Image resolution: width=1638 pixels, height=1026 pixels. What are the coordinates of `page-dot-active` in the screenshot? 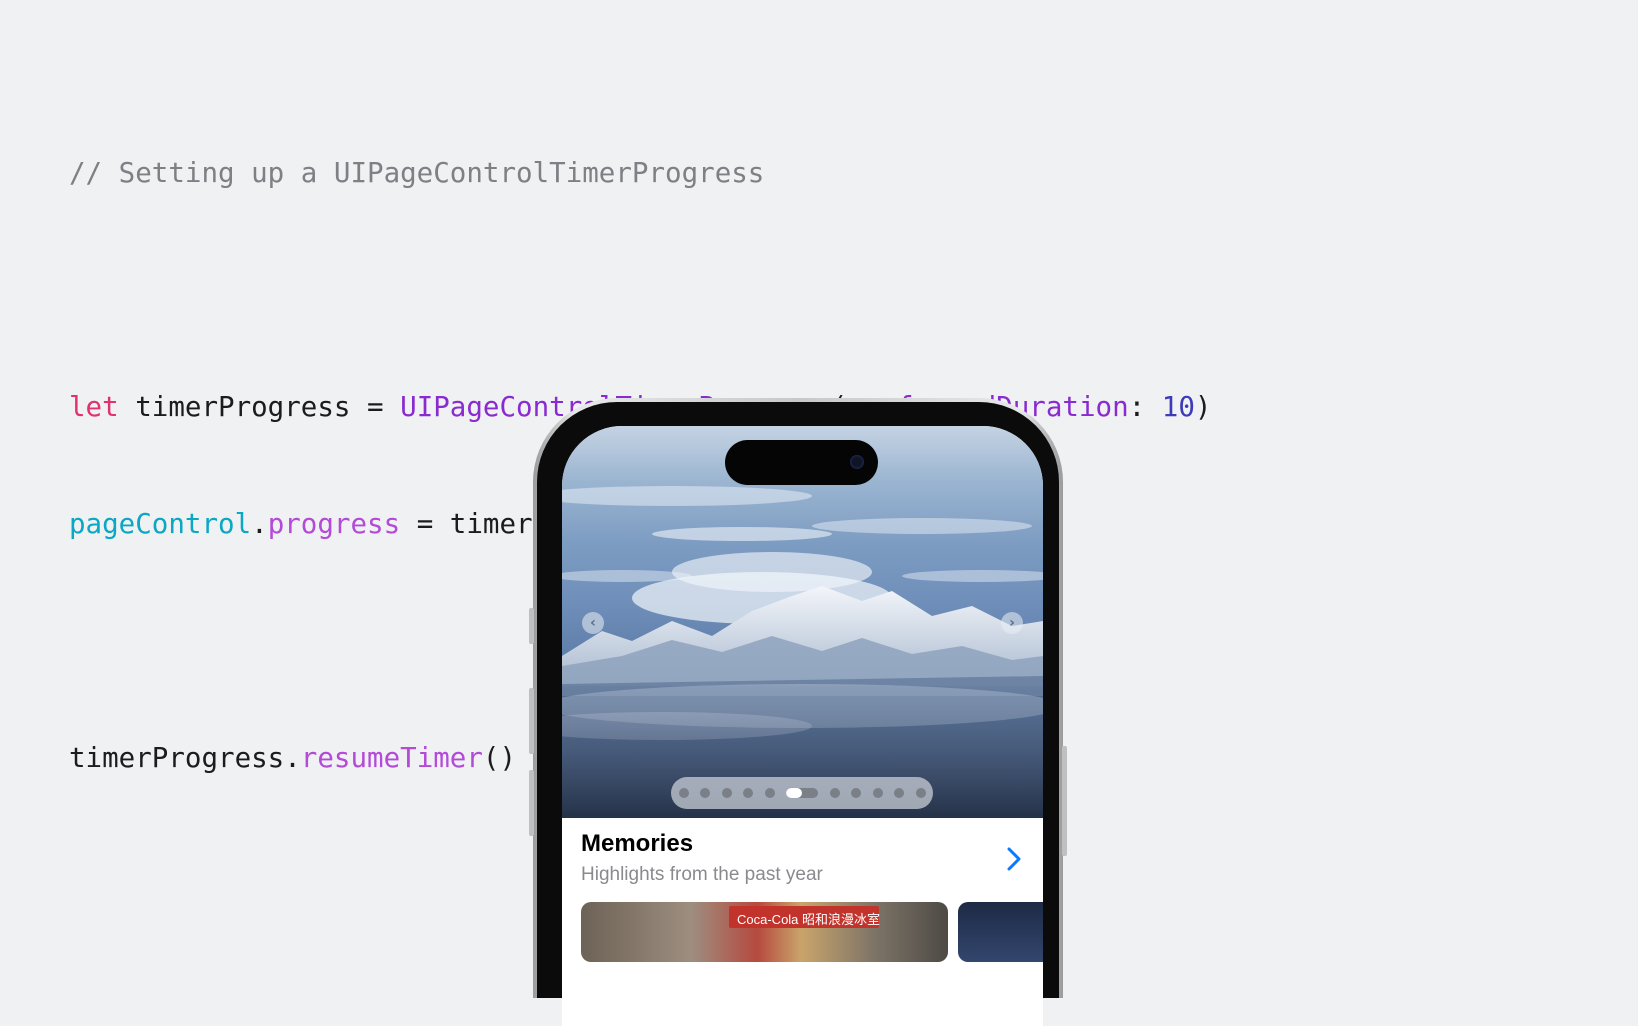 It's located at (802, 793).